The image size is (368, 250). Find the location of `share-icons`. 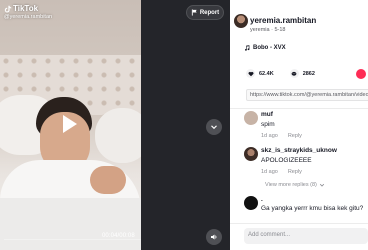

share-icons is located at coordinates (361, 74).